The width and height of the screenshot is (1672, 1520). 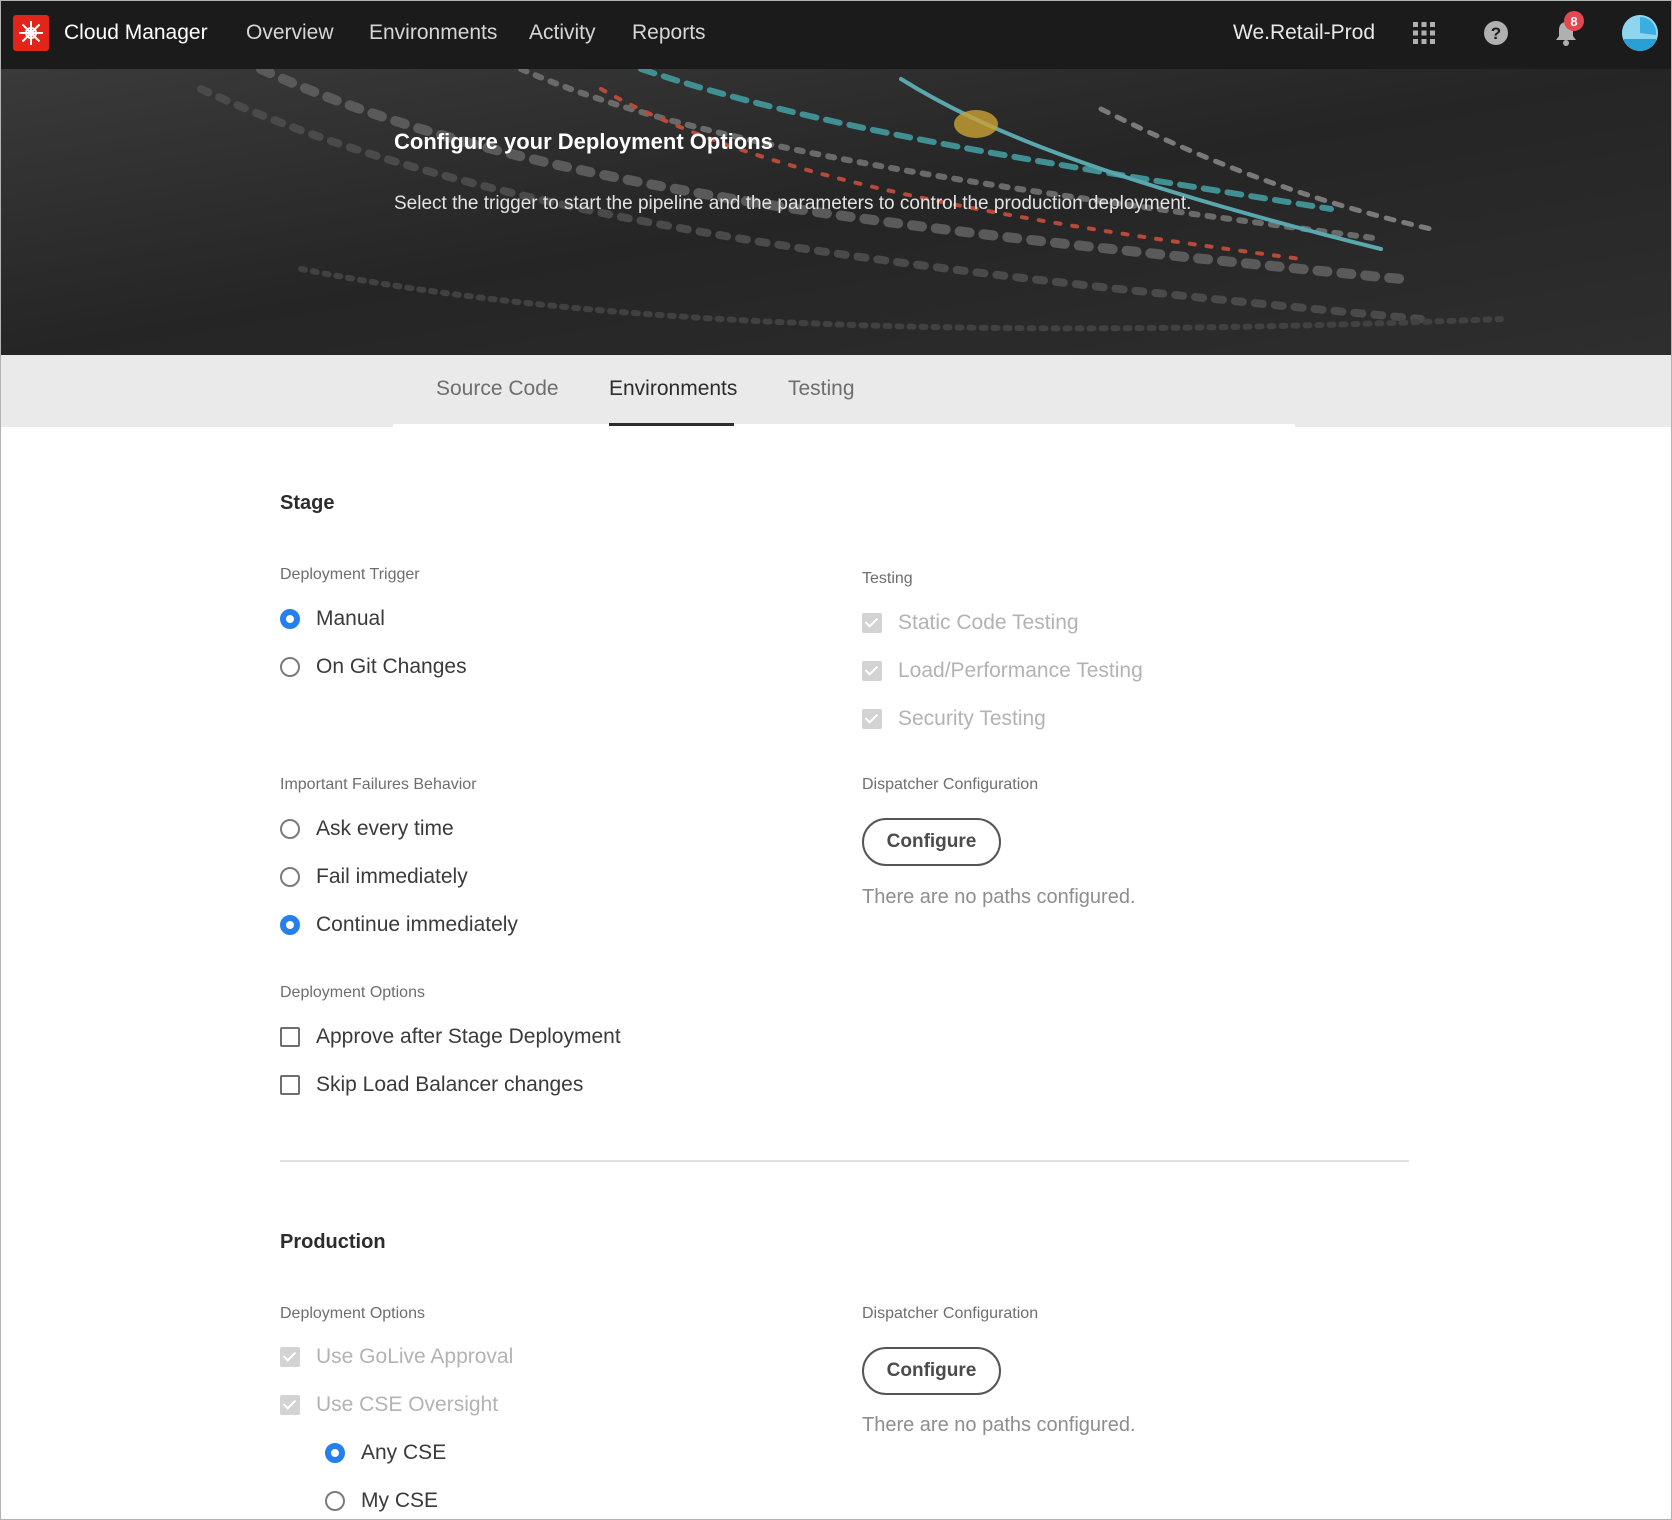 I want to click on radio-continue-immediately: Continue immediately, so click(x=399, y=925).